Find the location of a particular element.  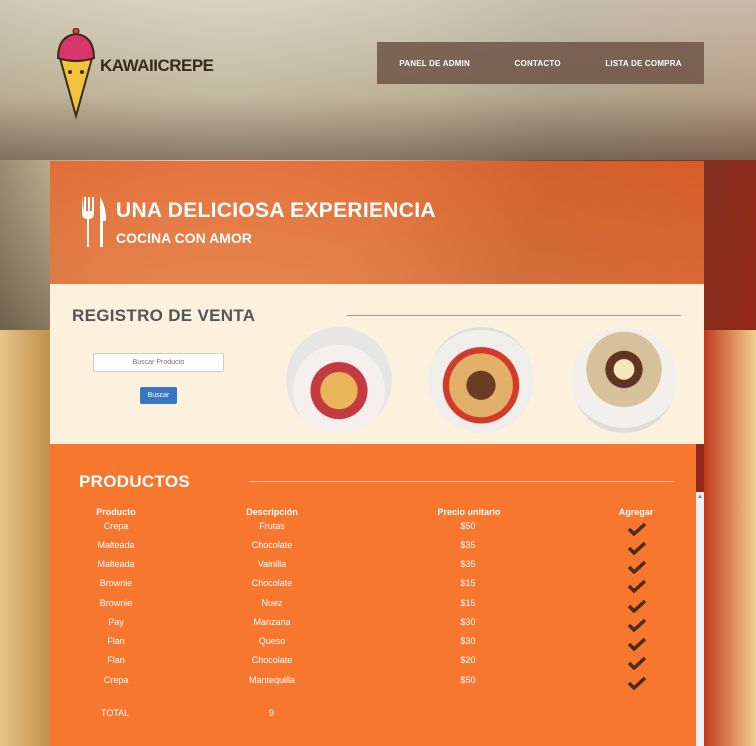

nav-panel-admin: PANEL DE ADMIN is located at coordinates (434, 63).